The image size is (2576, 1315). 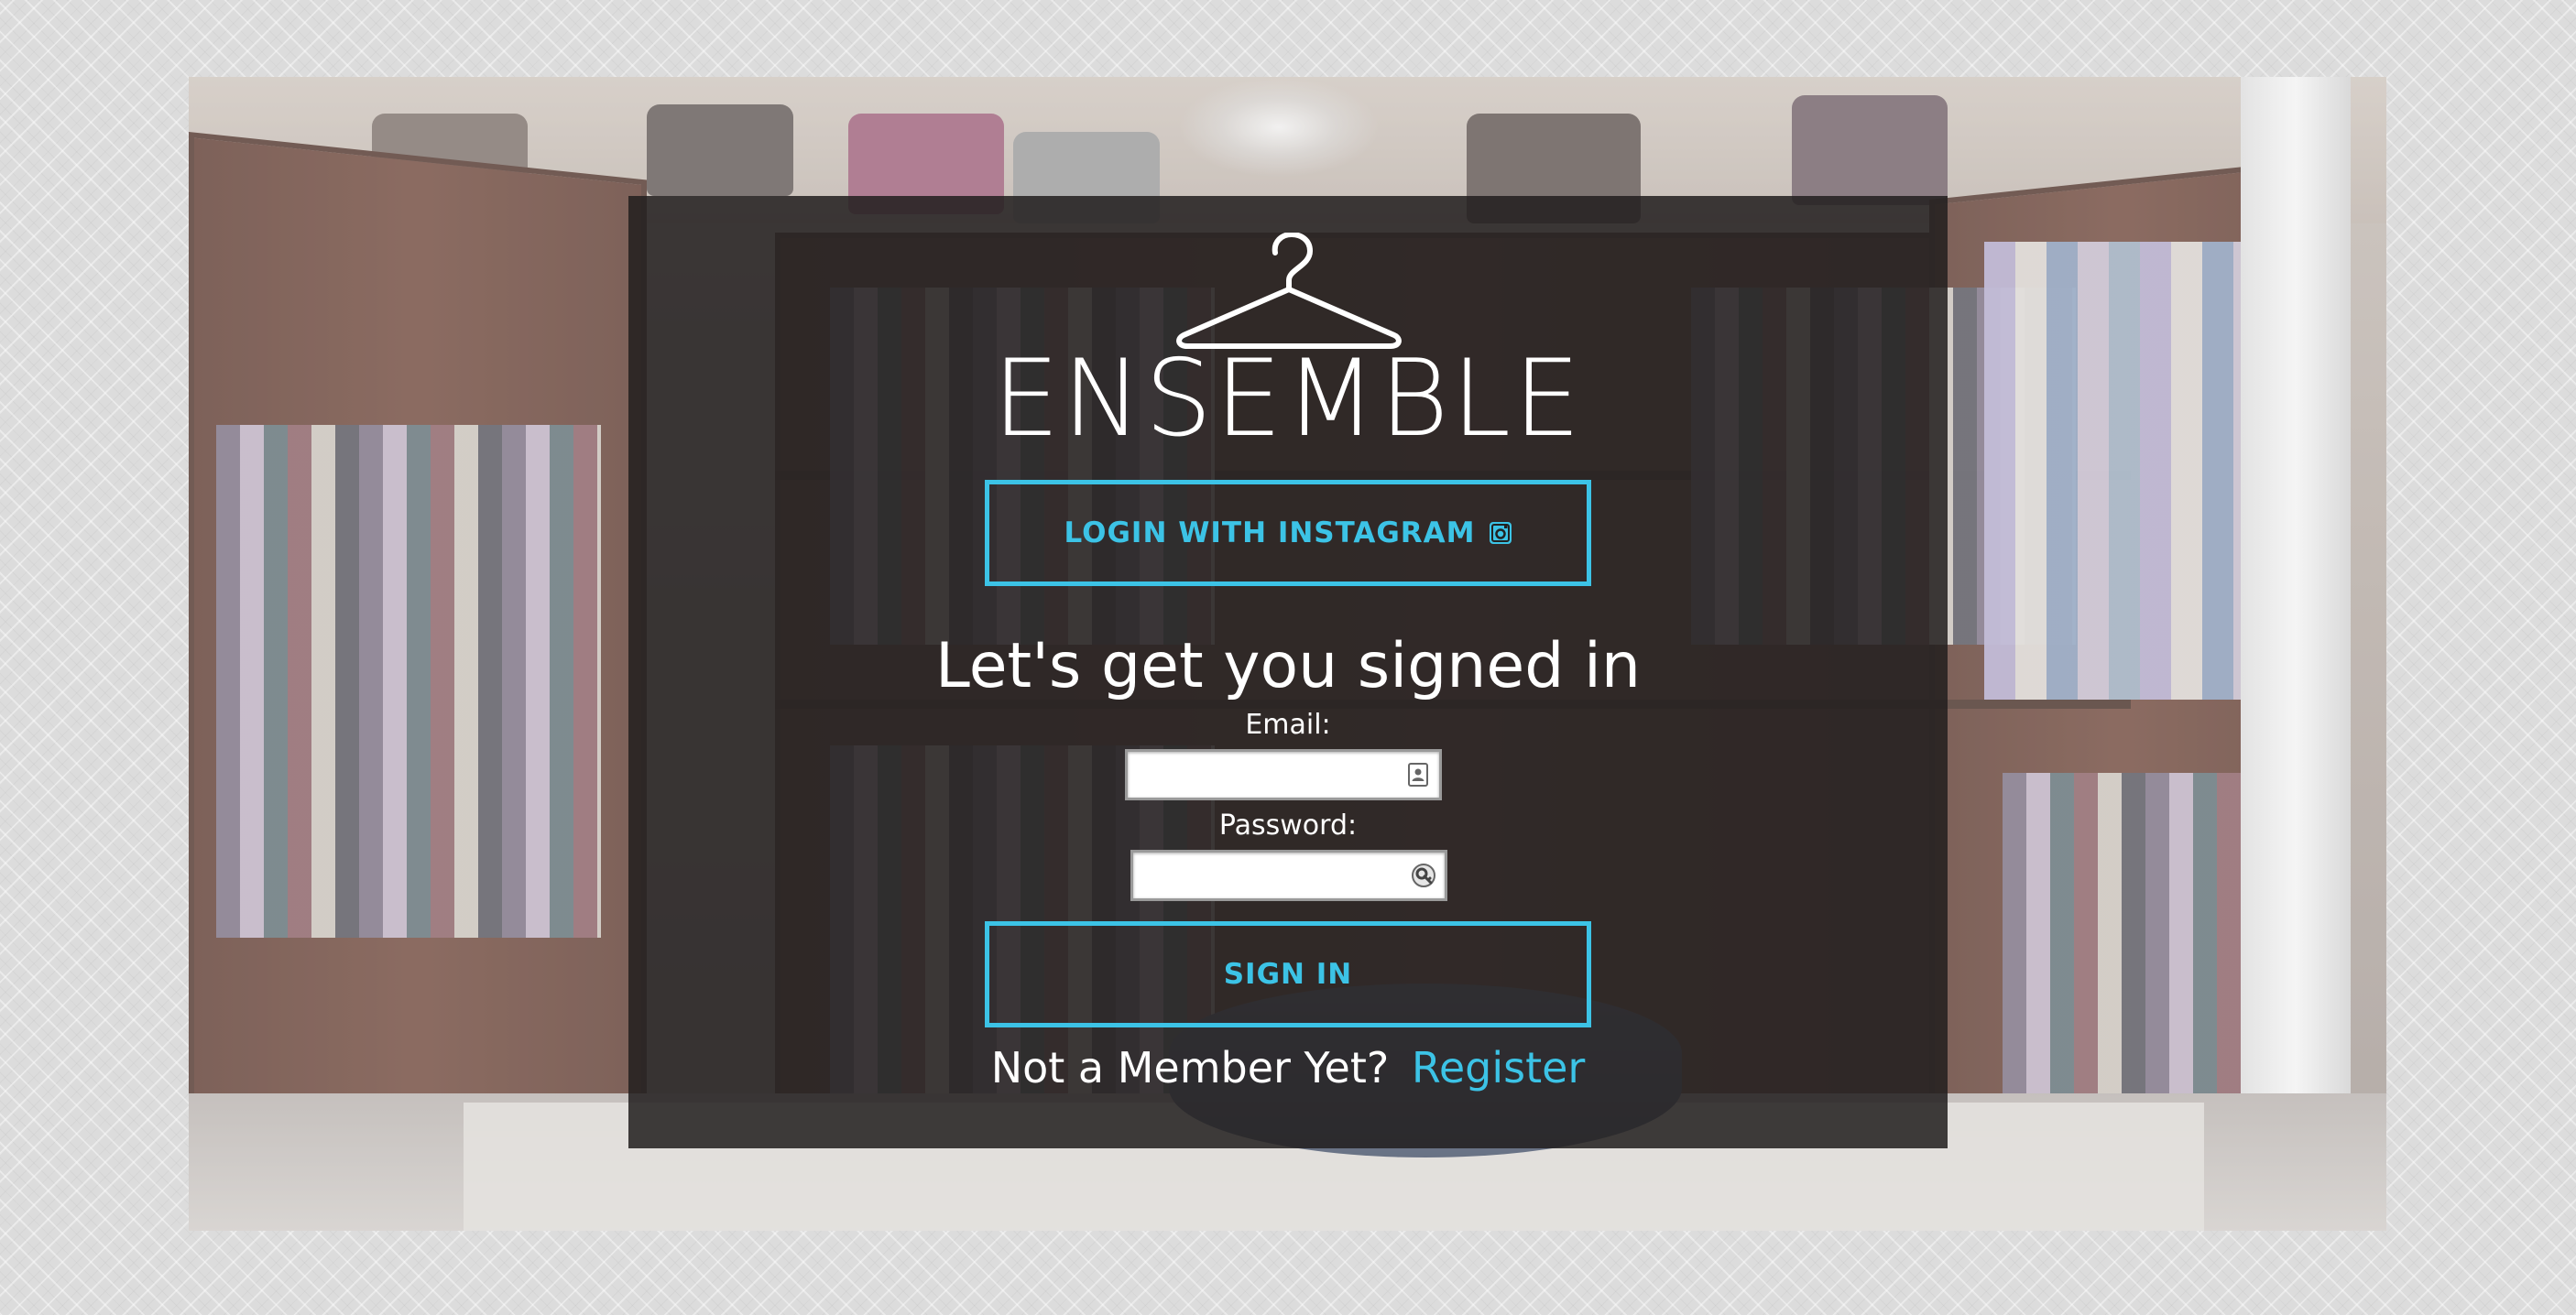 I want to click on login-with-instagram-button: LOGIN WITH INSTAGRAM, so click(x=1288, y=533).